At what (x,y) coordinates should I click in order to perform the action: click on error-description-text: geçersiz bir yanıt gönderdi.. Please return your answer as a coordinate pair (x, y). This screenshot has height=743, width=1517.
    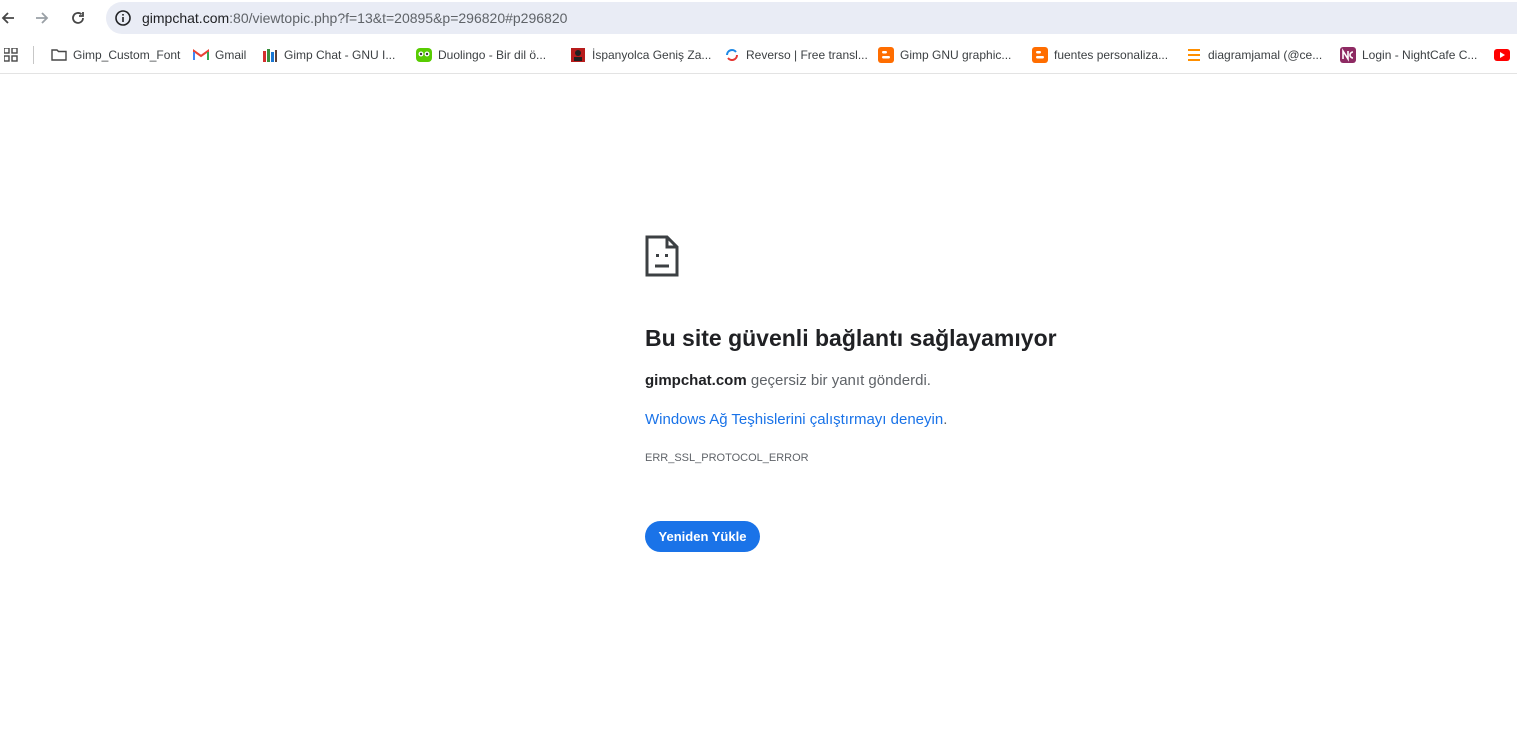
    Looking at the image, I should click on (838, 380).